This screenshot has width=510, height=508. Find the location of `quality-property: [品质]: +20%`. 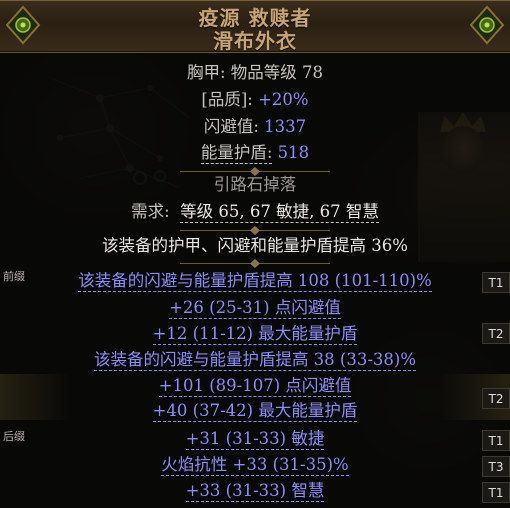

quality-property: [品质]: +20% is located at coordinates (255, 99).